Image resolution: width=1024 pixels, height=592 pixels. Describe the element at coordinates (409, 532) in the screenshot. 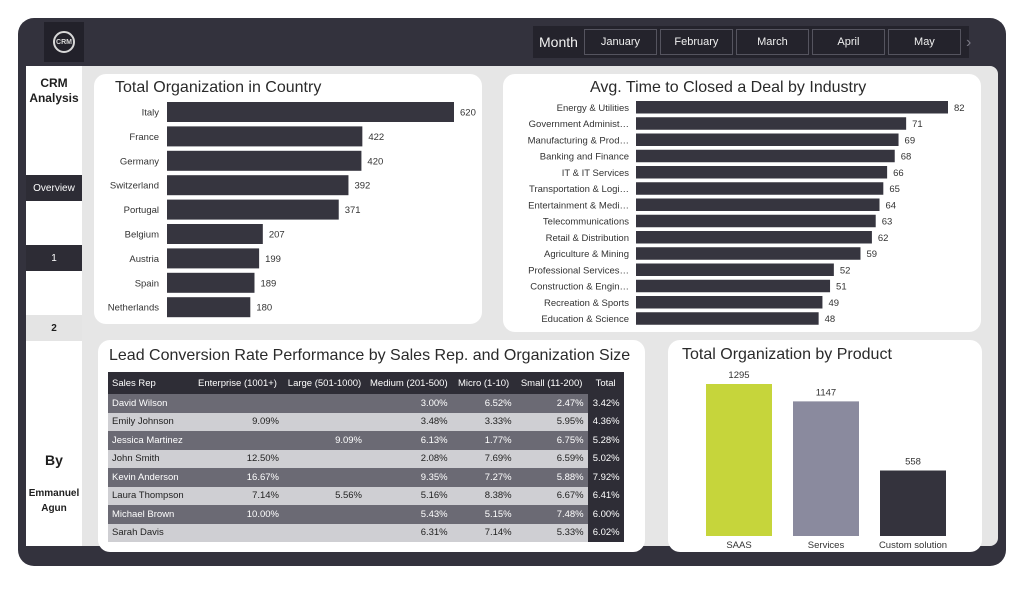

I see `rate-cell: 6.31%` at that location.